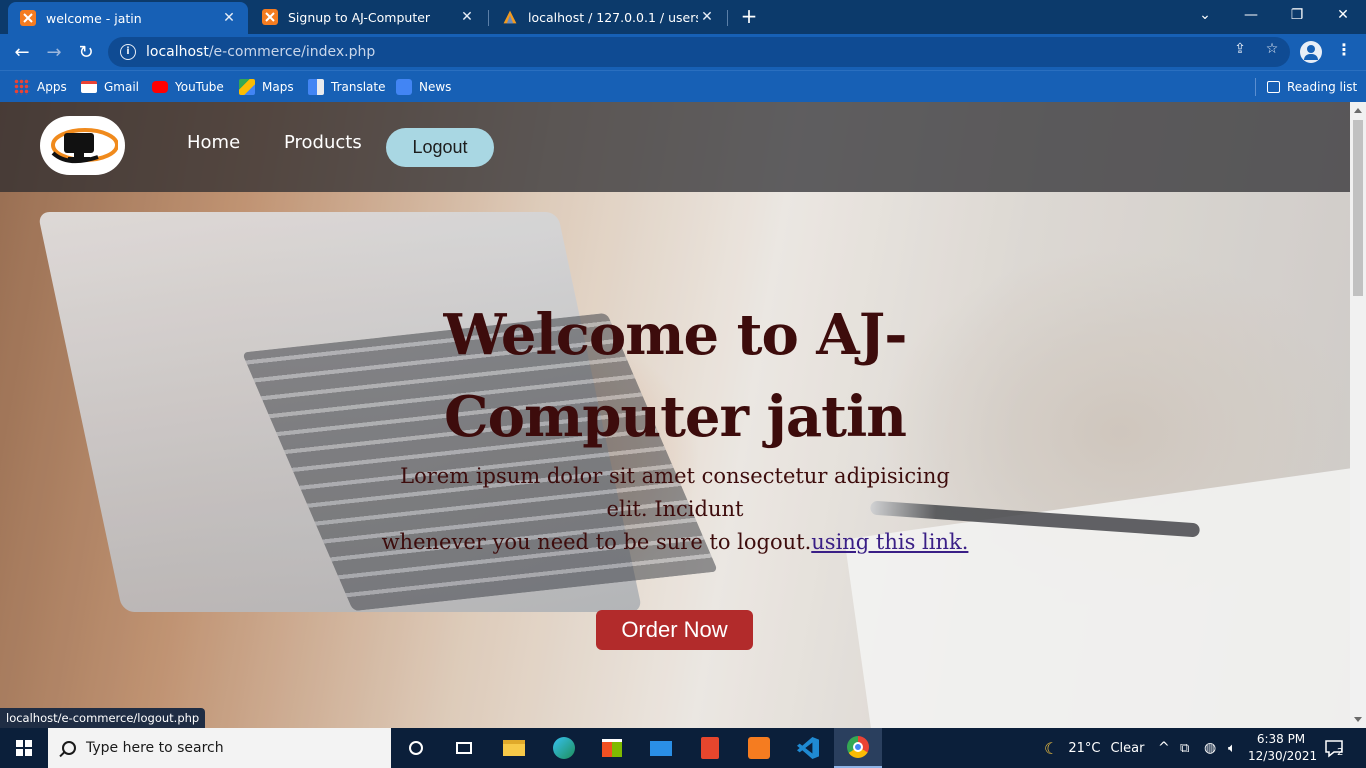 This screenshot has width=1366, height=768. What do you see at coordinates (440, 147) in the screenshot?
I see `logout-button: Logout` at bounding box center [440, 147].